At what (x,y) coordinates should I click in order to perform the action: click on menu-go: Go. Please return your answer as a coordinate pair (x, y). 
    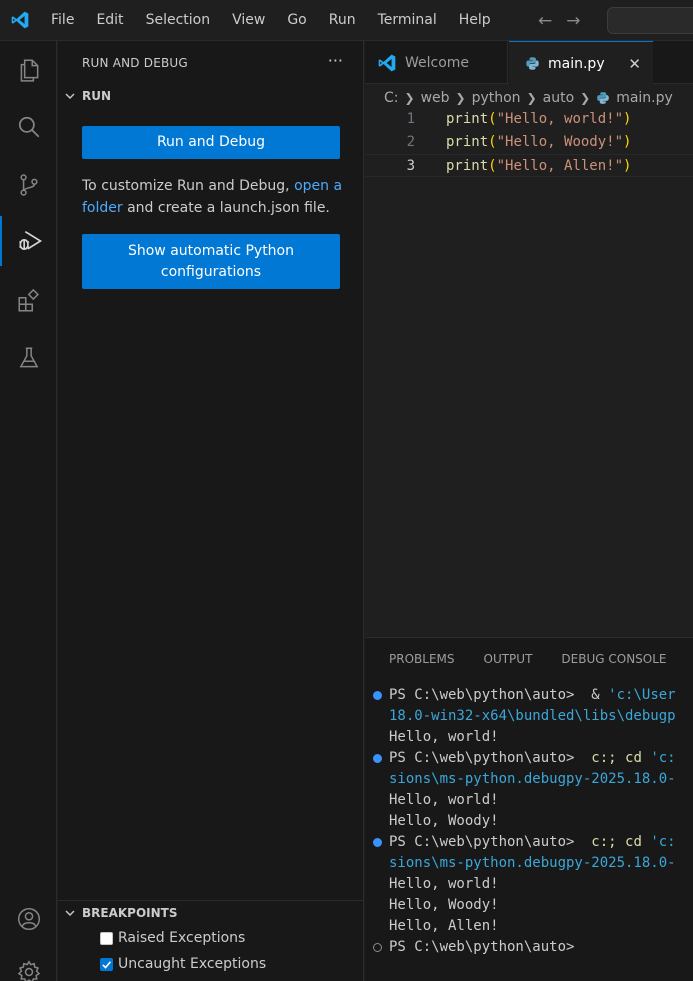
    Looking at the image, I should click on (296, 20).